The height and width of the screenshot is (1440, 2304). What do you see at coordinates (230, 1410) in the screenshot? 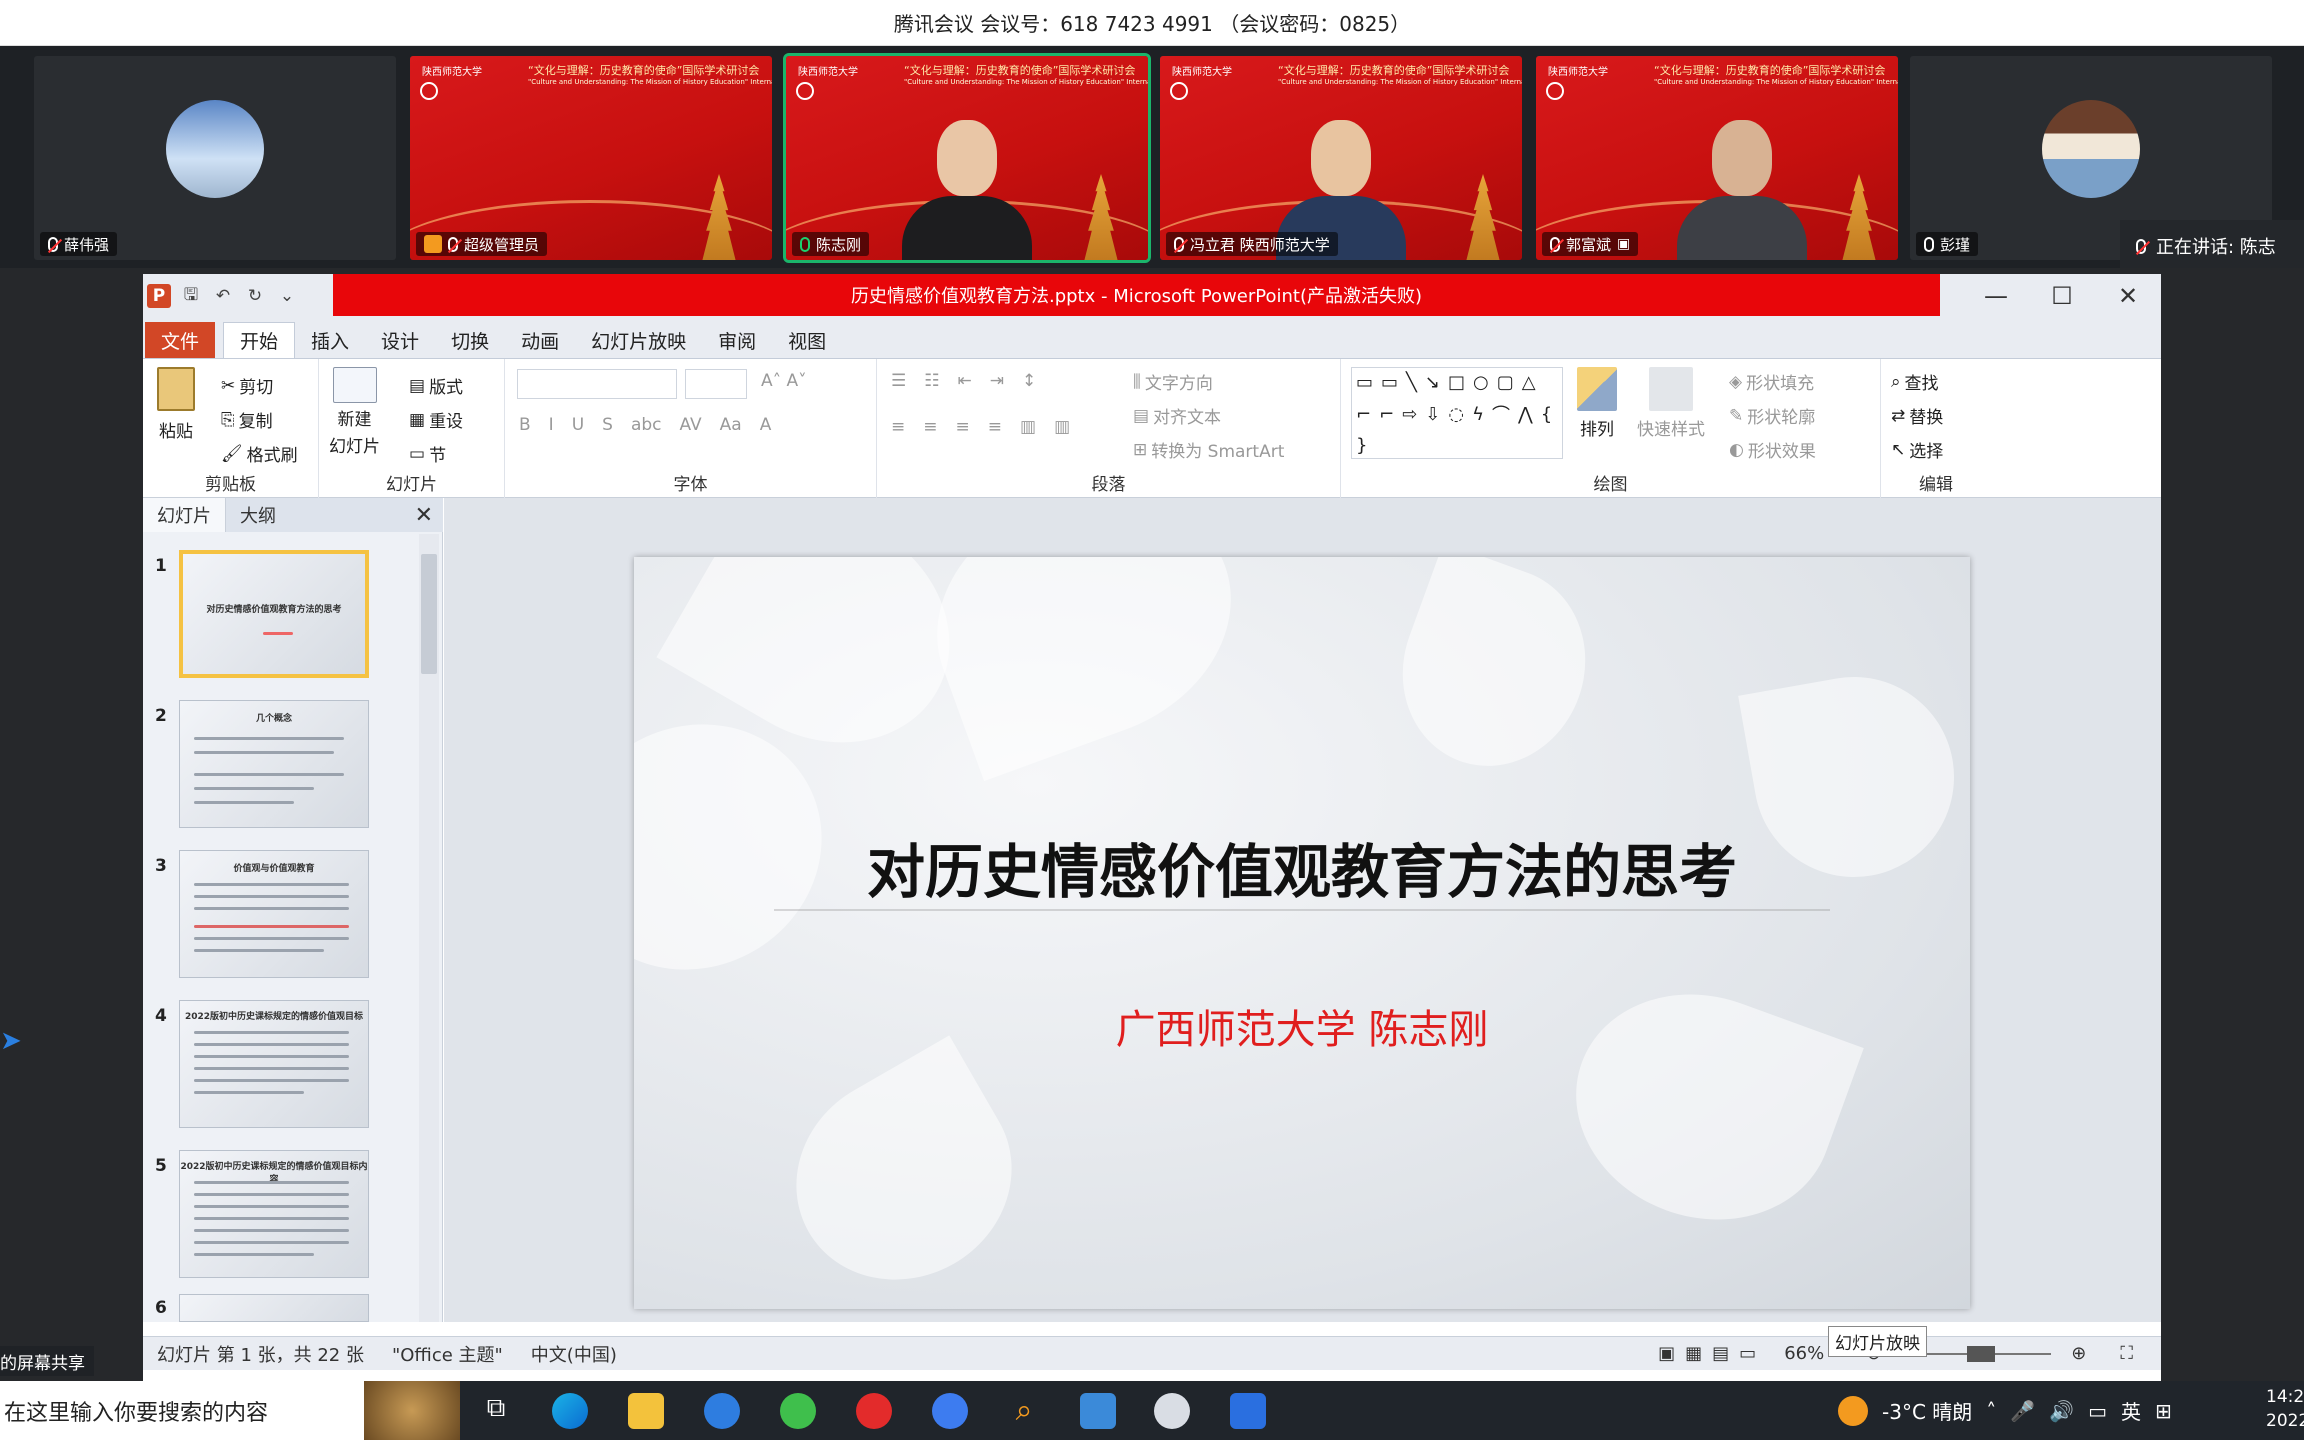
I see `taskbar-search: 在这里输入你要搜索的内容` at bounding box center [230, 1410].